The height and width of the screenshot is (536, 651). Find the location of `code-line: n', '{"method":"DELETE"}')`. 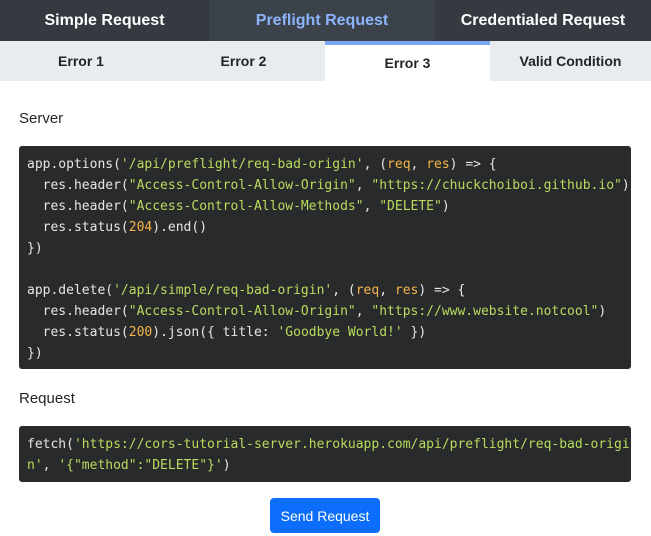

code-line: n', '{"method":"DELETE"}') is located at coordinates (325, 465).